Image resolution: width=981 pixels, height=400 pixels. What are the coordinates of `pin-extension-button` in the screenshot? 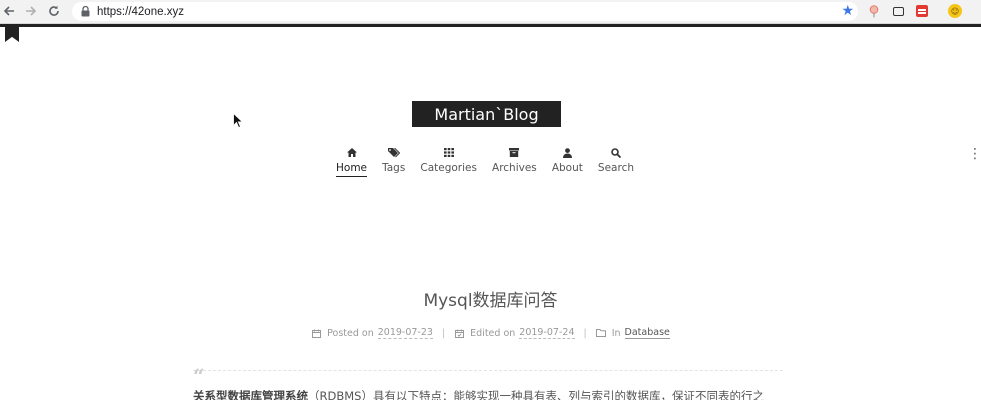 It's located at (874, 11).